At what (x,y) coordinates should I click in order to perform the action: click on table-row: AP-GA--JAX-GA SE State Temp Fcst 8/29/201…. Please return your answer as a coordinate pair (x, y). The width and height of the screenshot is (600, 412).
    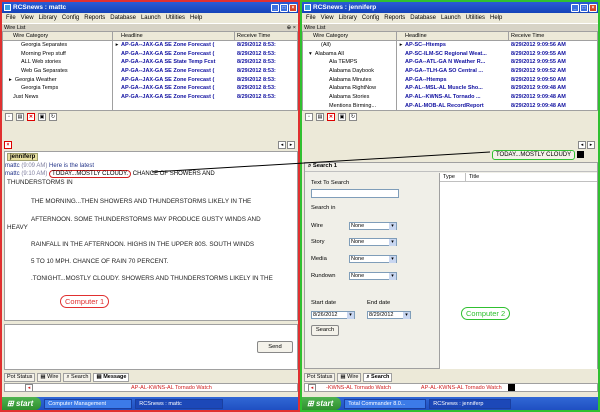
    Looking at the image, I should click on (205, 62).